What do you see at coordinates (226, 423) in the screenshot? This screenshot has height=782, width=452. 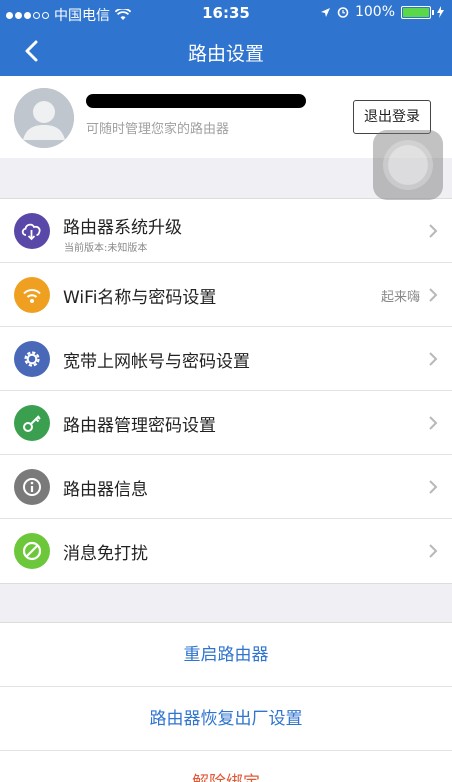 I see `settings-row-admin-password: 路由器管理密码设置` at bounding box center [226, 423].